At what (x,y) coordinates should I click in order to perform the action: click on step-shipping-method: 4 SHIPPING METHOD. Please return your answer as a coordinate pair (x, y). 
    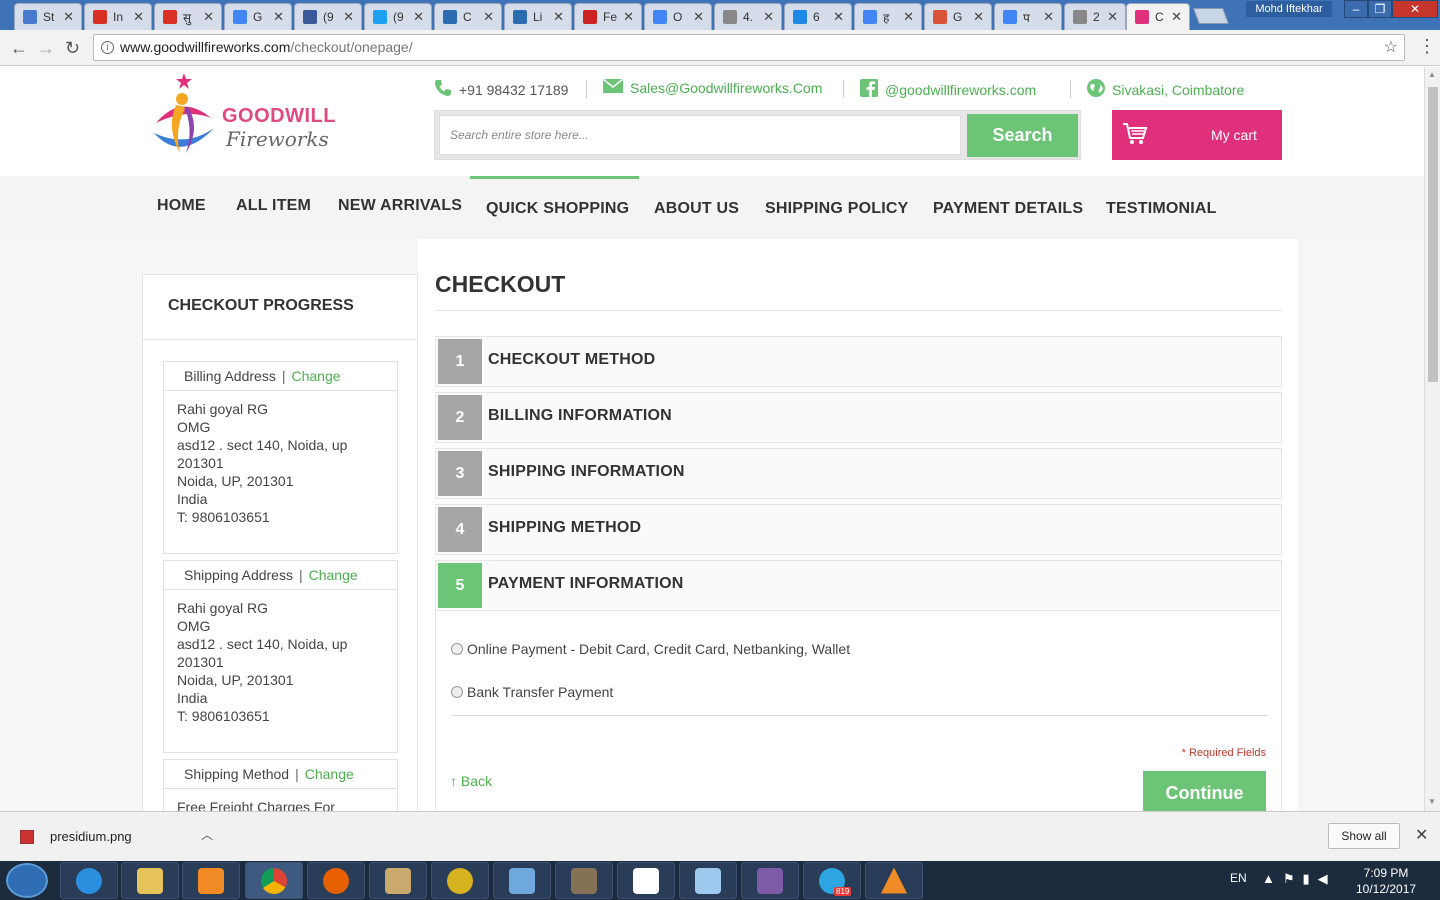
    Looking at the image, I should click on (858, 529).